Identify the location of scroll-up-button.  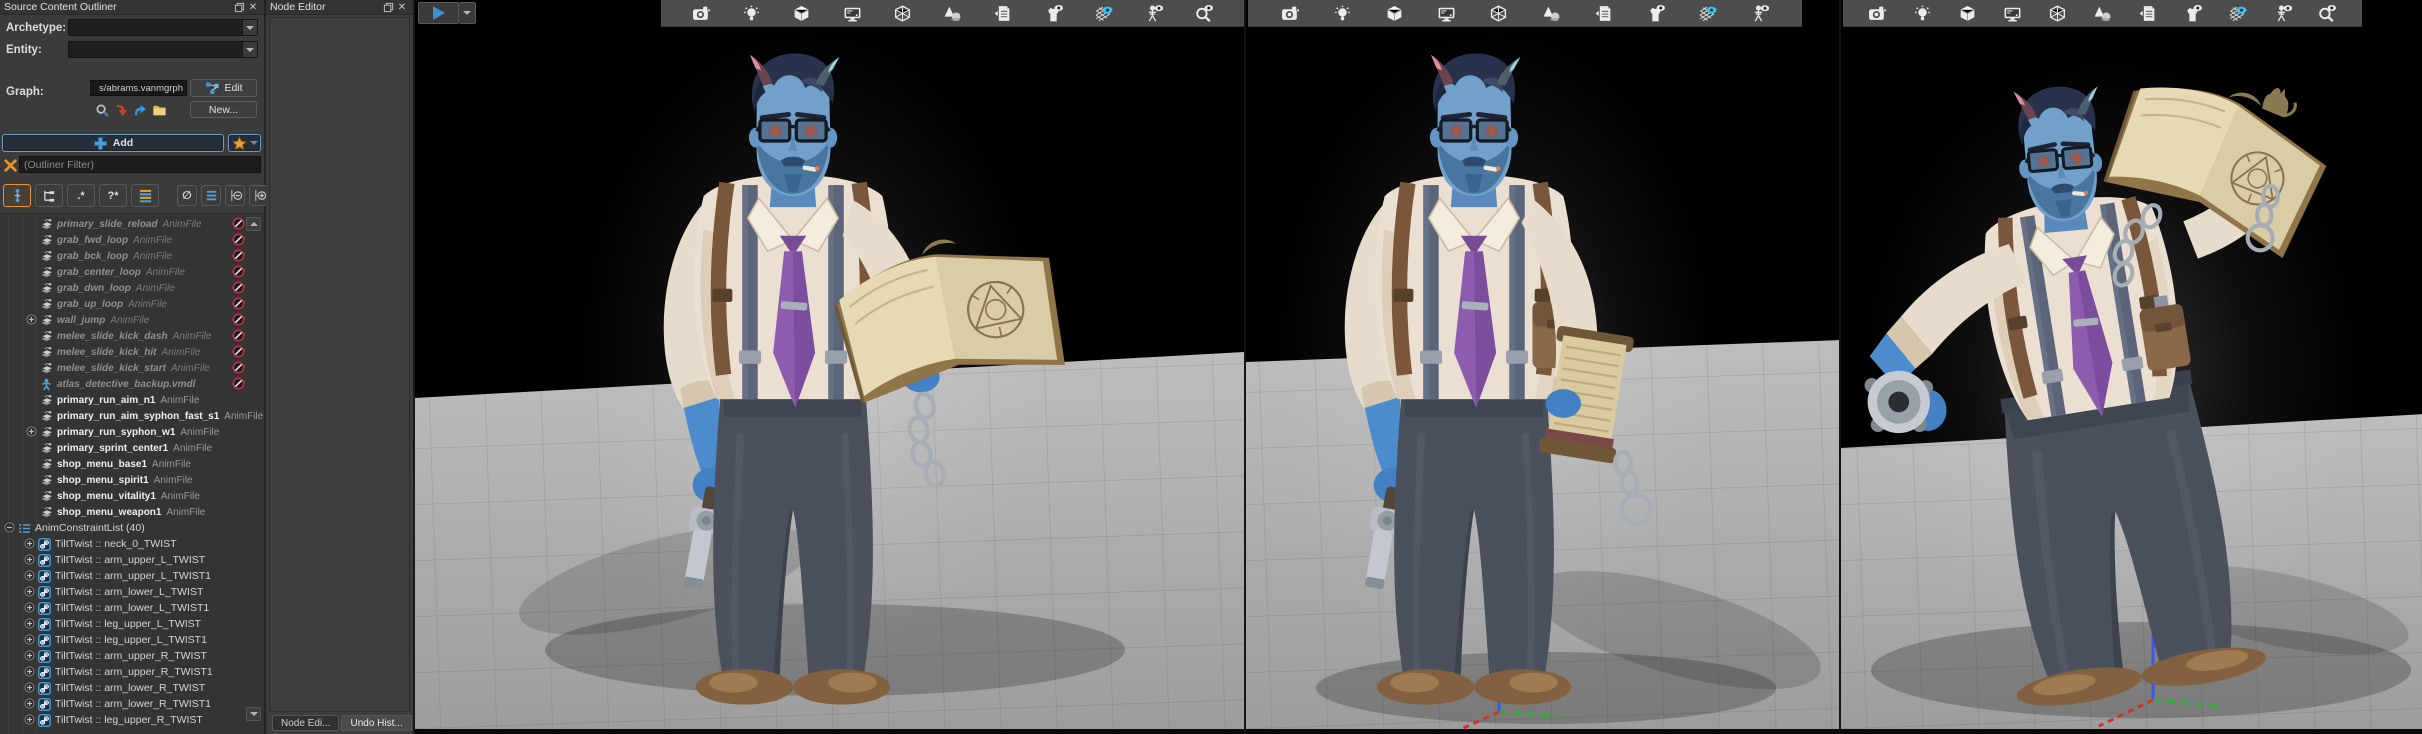
(253, 224).